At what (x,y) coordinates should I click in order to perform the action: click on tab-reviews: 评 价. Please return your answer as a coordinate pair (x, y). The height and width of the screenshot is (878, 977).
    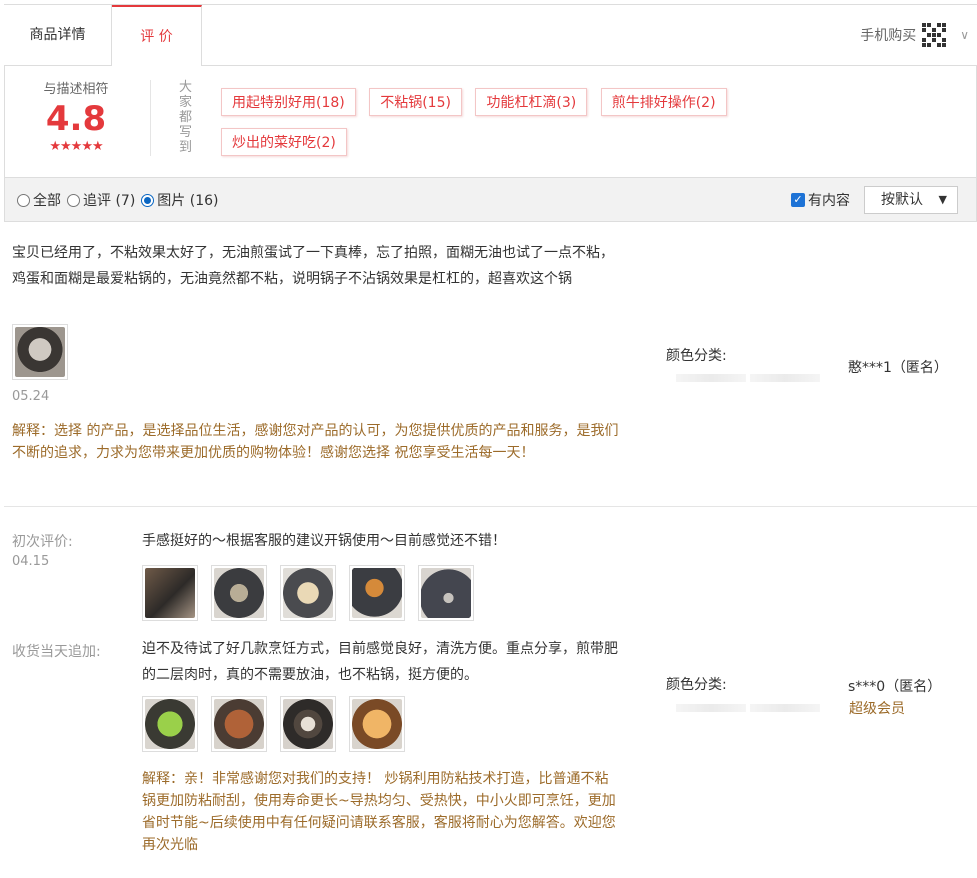
    Looking at the image, I should click on (157, 36).